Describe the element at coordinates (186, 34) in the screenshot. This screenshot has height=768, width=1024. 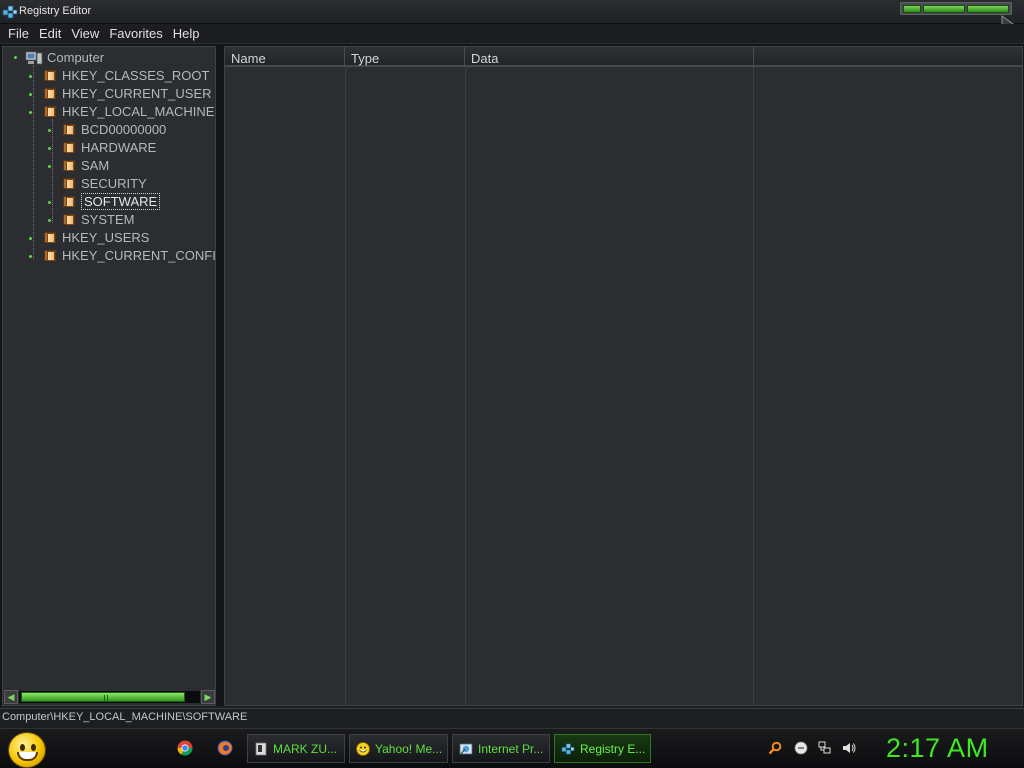
I see `menu-help: Help` at that location.